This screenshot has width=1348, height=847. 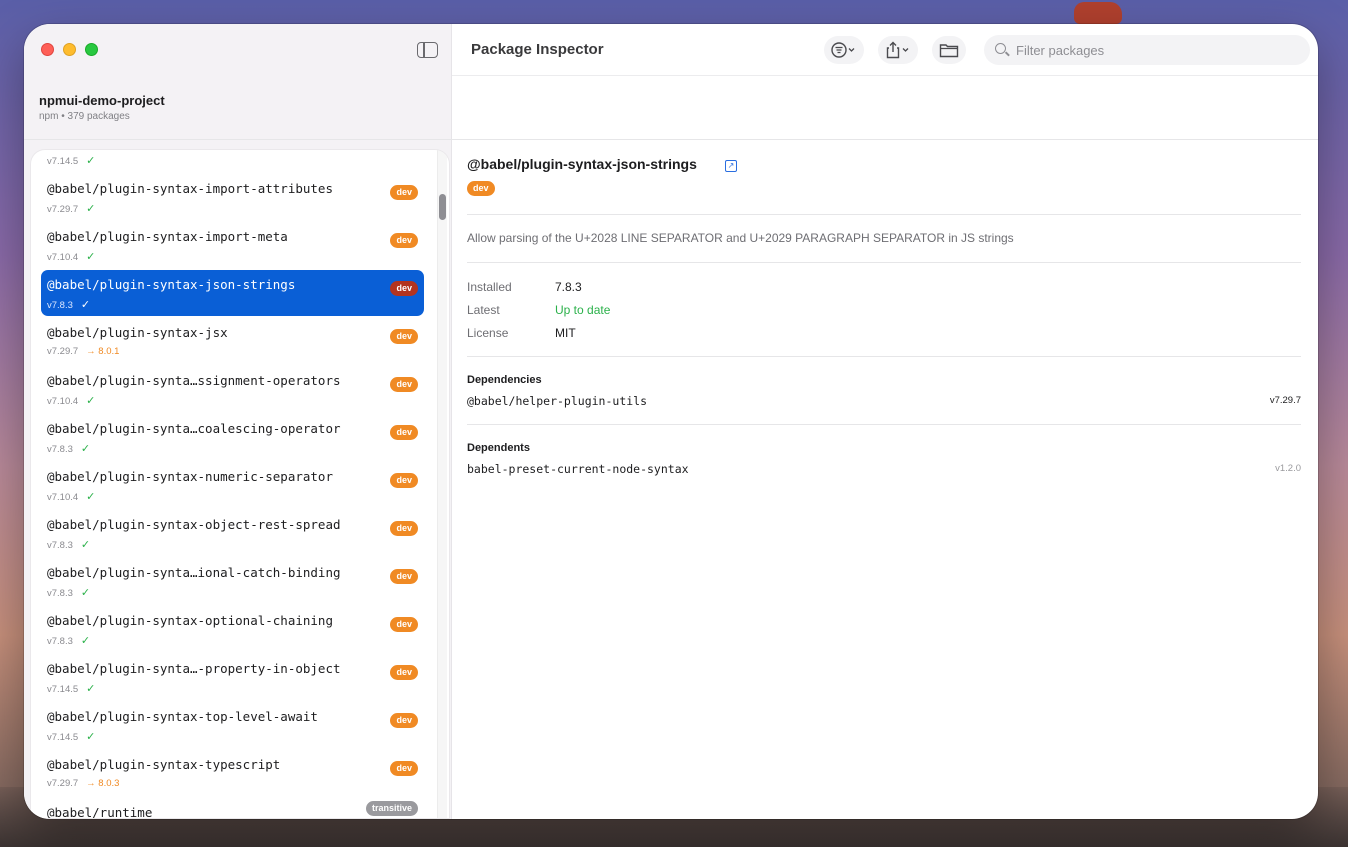 I want to click on share-menu-button, so click(x=898, y=50).